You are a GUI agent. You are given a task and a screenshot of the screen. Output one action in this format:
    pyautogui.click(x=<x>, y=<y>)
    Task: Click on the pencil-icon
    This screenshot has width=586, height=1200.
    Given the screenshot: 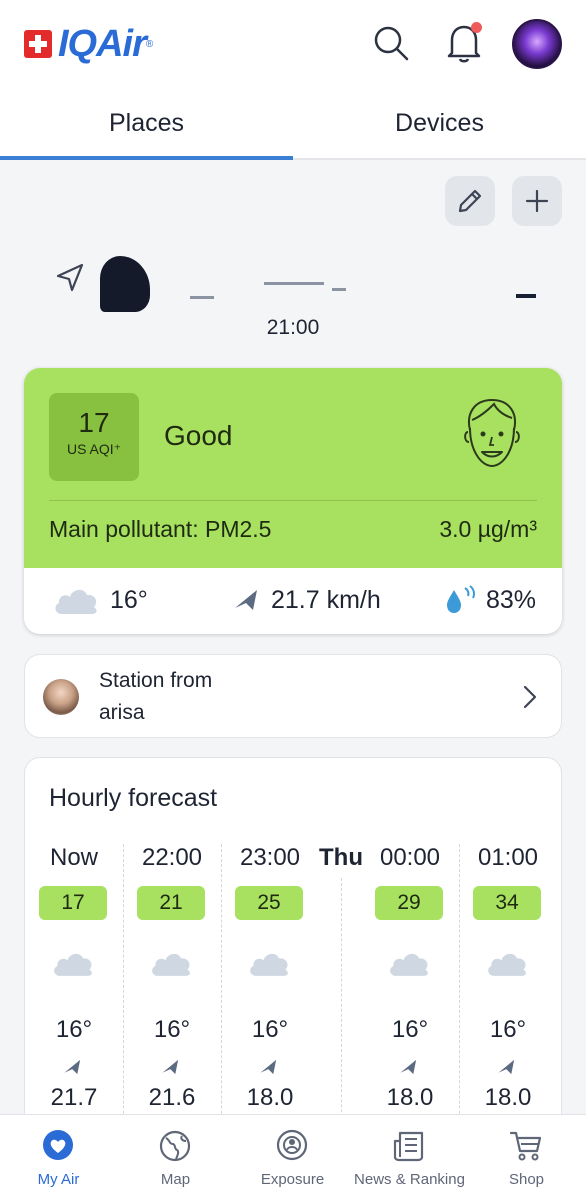 What is the action you would take?
    pyautogui.click(x=470, y=201)
    